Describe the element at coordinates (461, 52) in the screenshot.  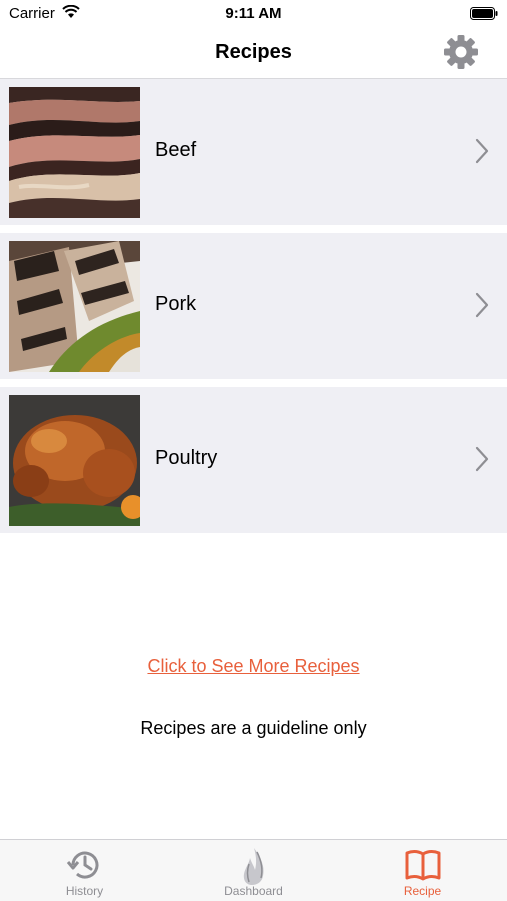
I see `gear-icon` at that location.